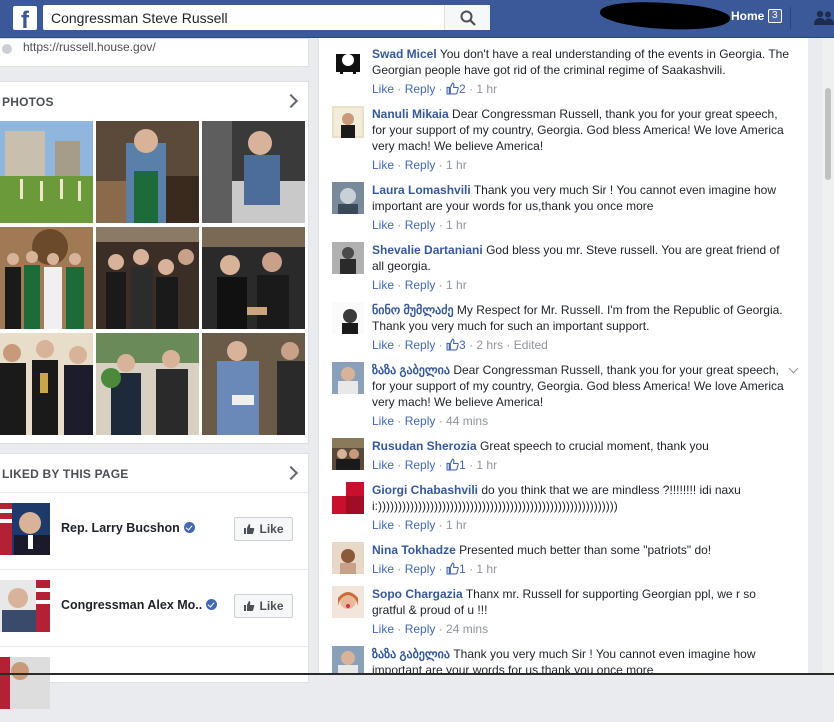 The height and width of the screenshot is (722, 834). What do you see at coordinates (249, 529) in the screenshot?
I see `thumbs-up-icon` at bounding box center [249, 529].